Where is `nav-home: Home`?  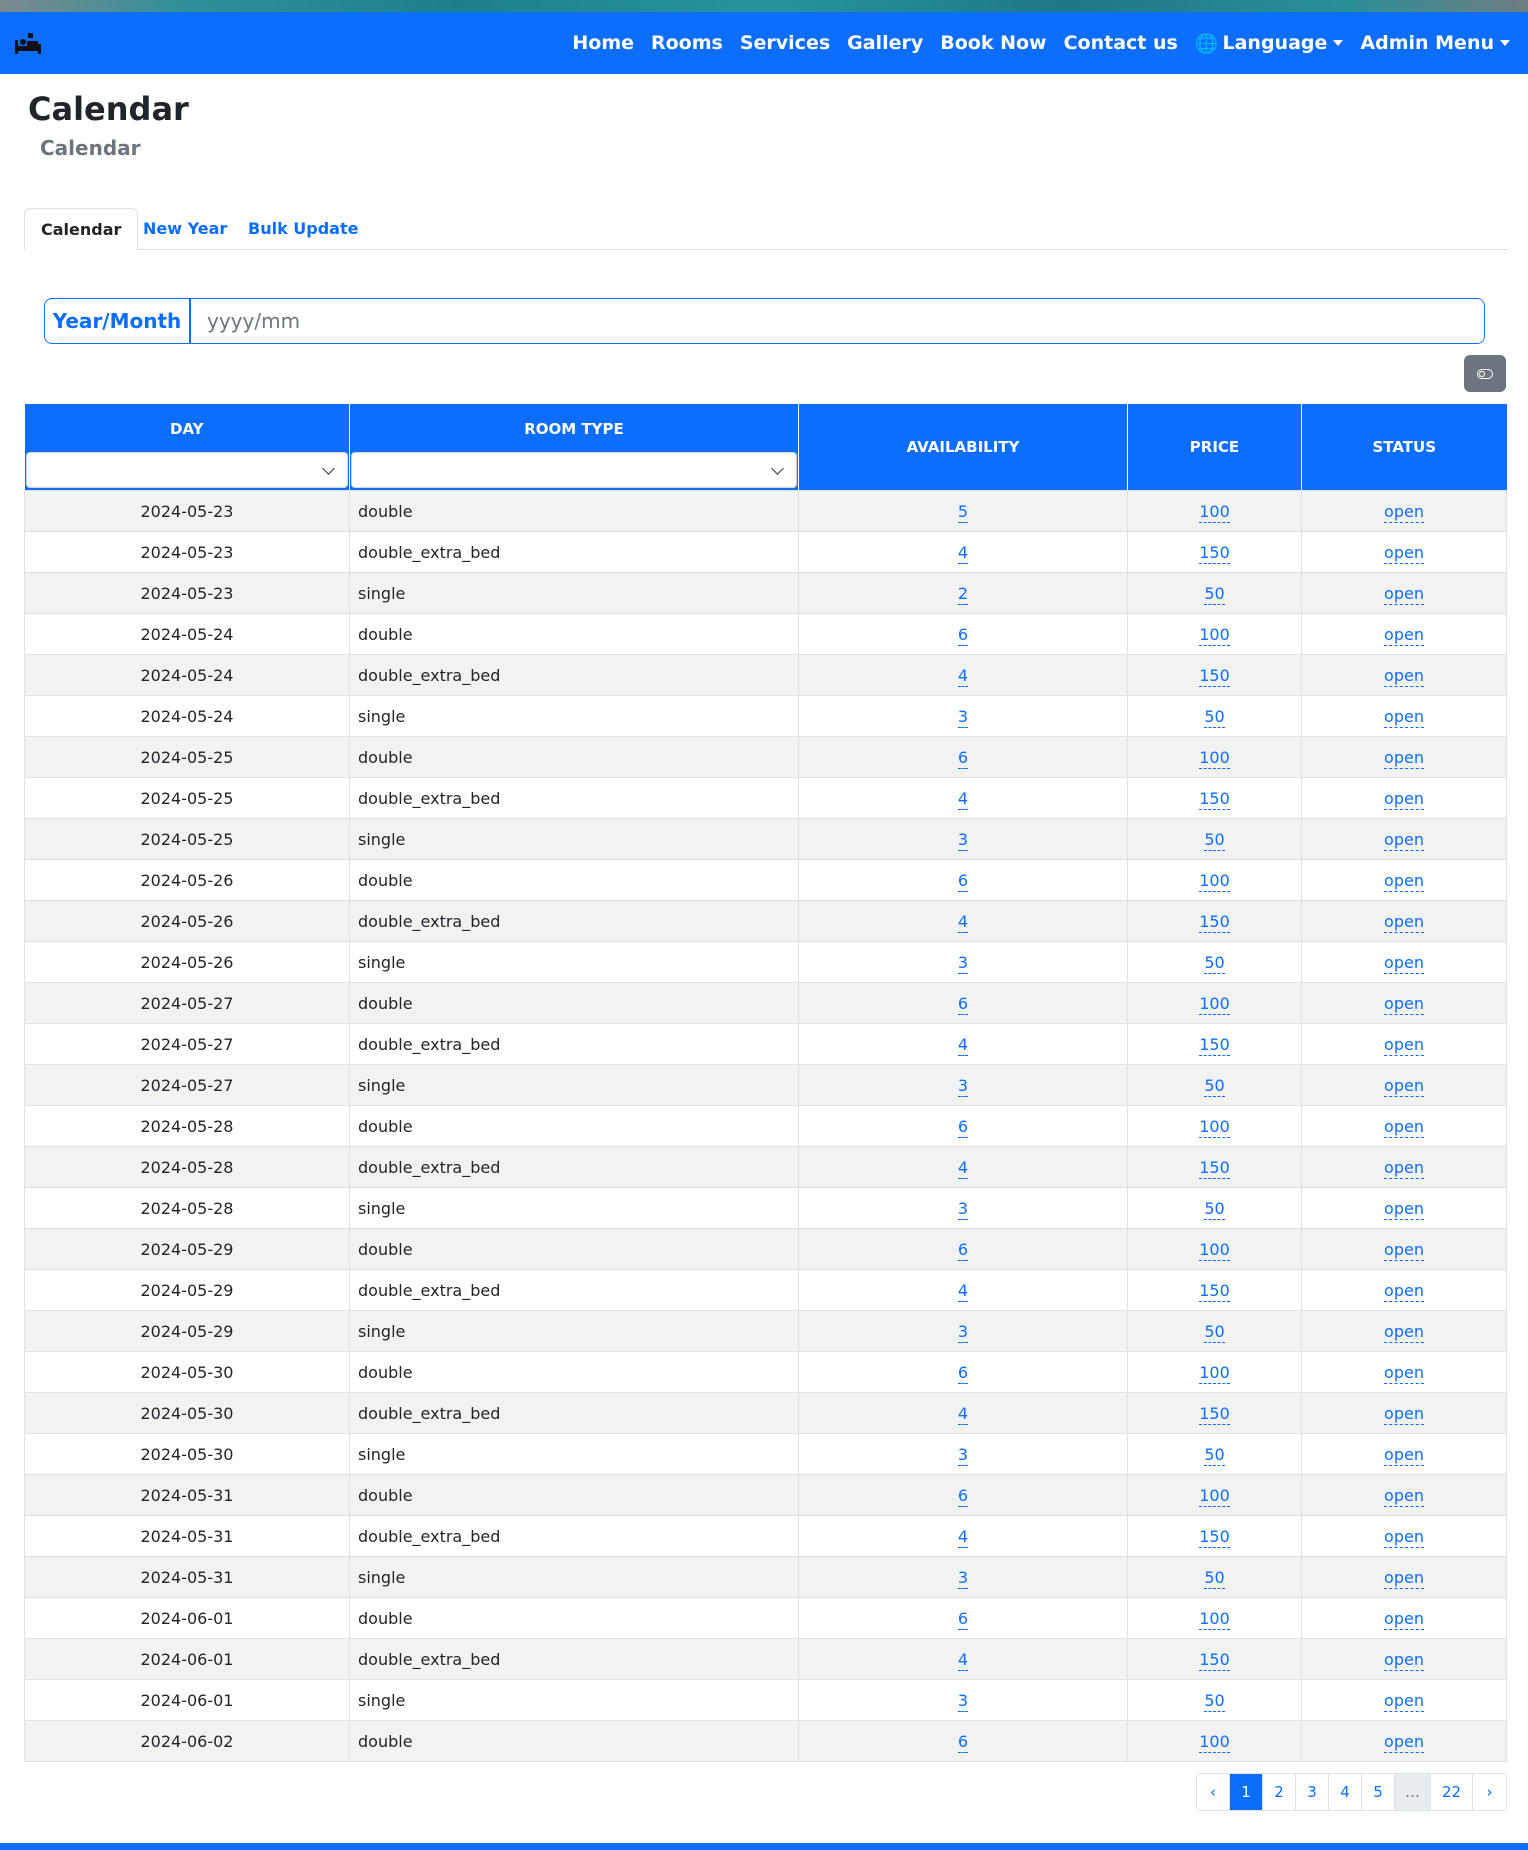
nav-home: Home is located at coordinates (603, 43).